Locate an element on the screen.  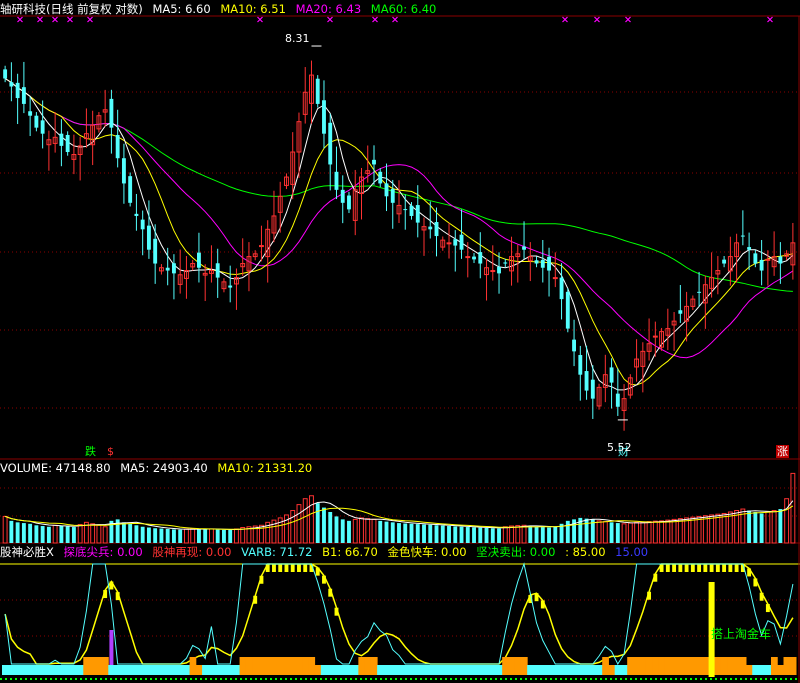
low-label: 5.52 is located at coordinates (619, 447).